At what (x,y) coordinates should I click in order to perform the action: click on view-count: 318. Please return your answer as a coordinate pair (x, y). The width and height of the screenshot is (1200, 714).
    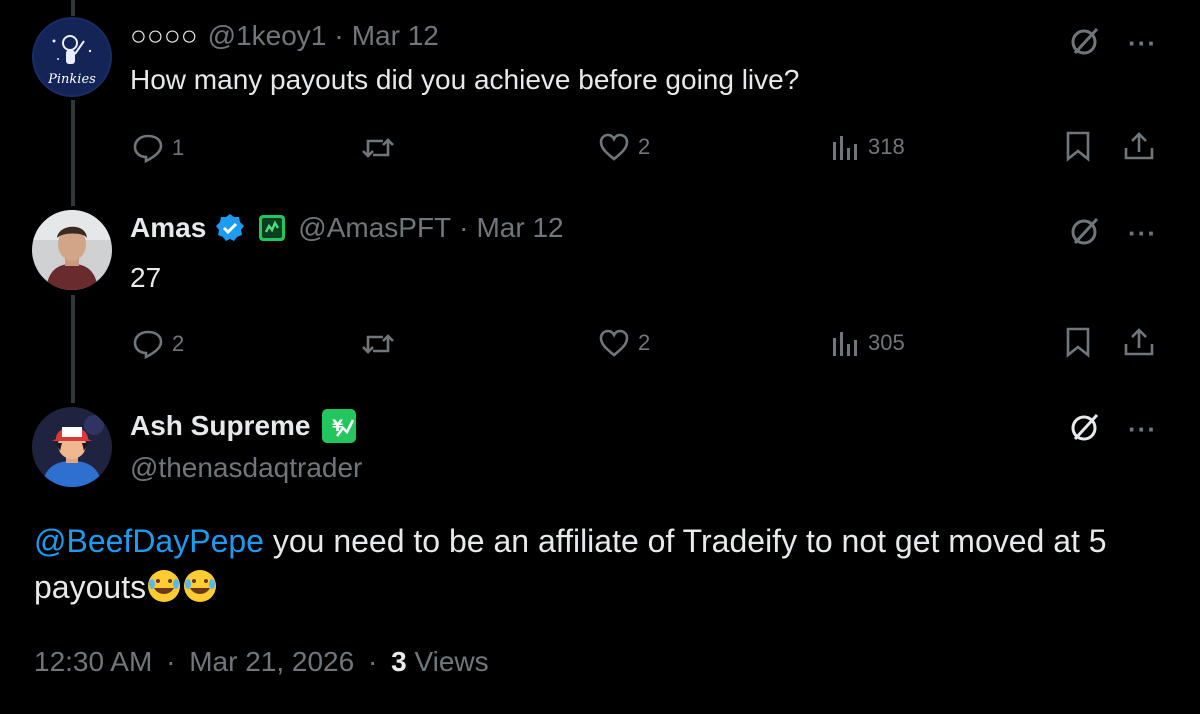
    Looking at the image, I should click on (886, 146).